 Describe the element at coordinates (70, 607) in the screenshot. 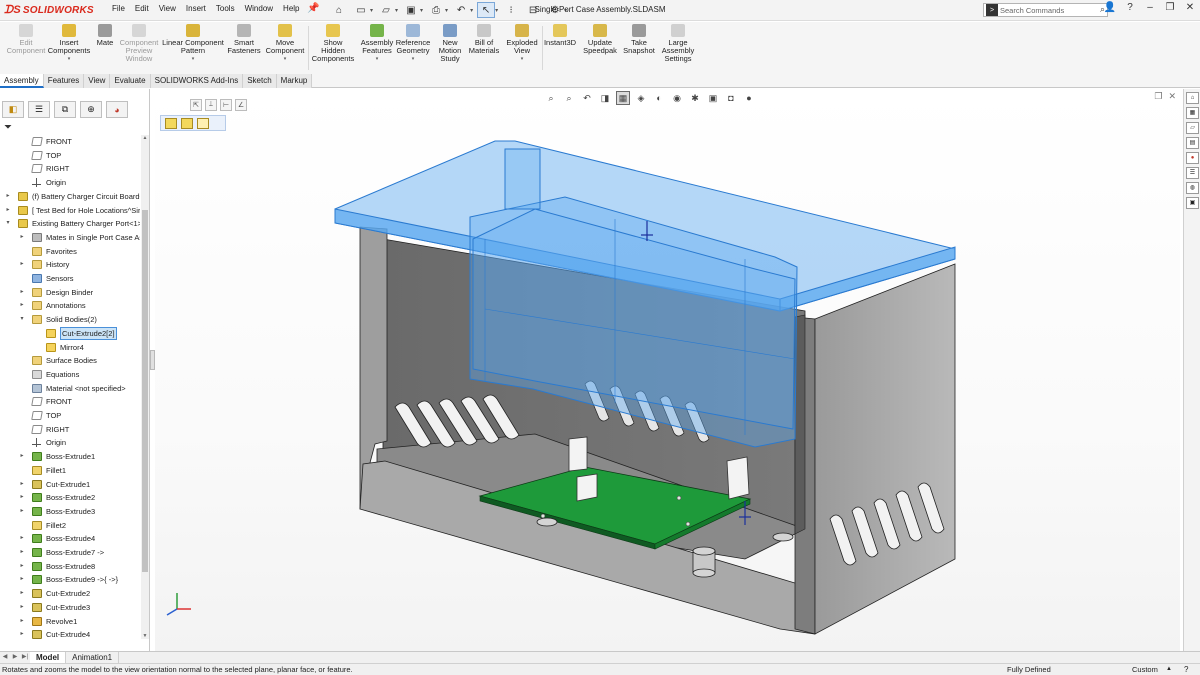

I see `tree-item: ▸ Cut-Extrude3` at that location.